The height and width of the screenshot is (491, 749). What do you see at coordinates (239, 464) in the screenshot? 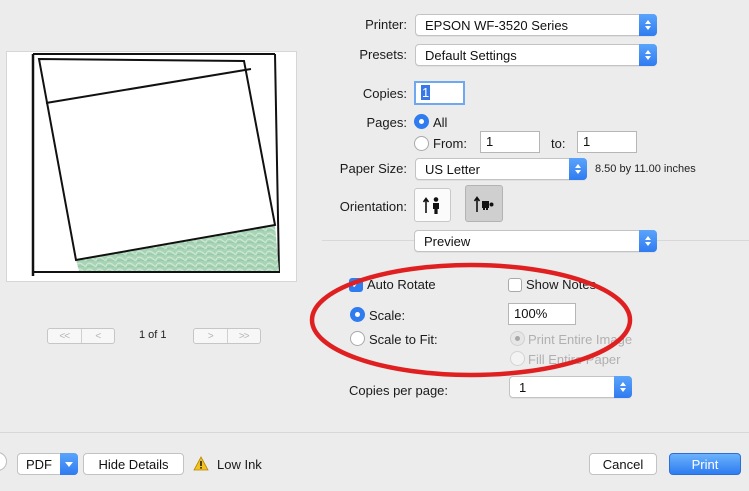
I see `low-ink-label: Low Ink` at bounding box center [239, 464].